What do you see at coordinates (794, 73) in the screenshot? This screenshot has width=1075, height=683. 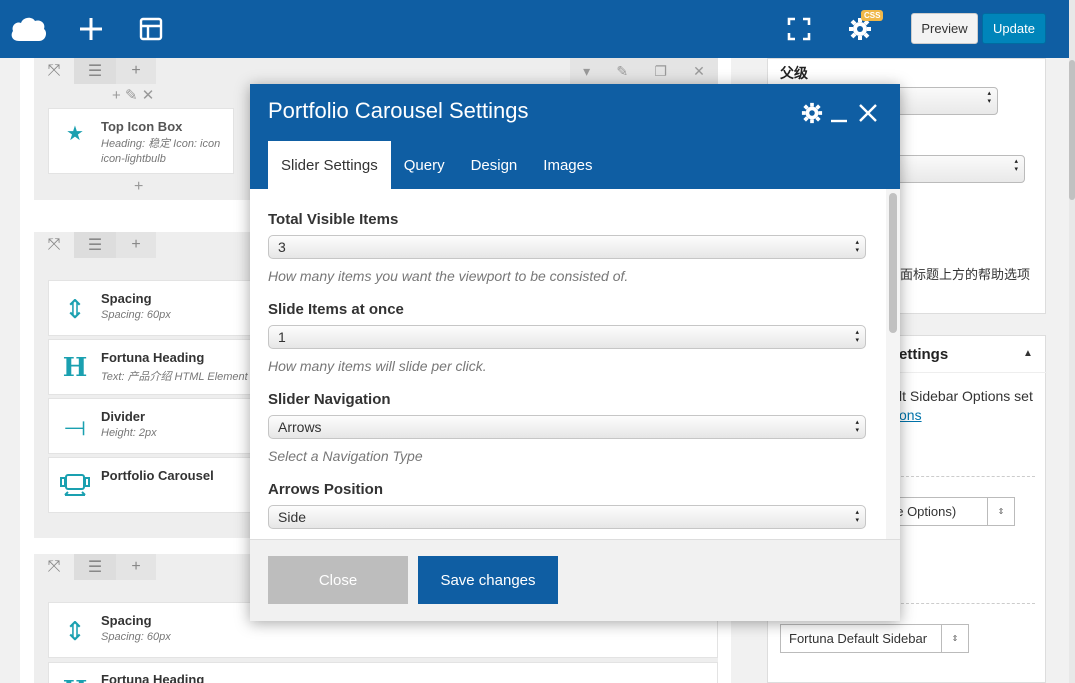 I see `parent-label: 父级` at bounding box center [794, 73].